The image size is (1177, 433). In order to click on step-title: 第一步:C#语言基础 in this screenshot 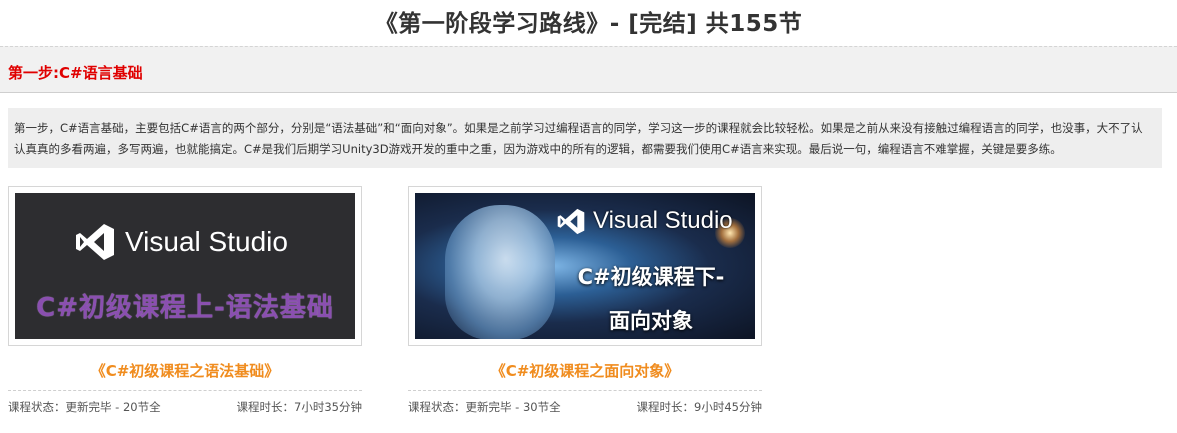, I will do `click(75, 73)`.